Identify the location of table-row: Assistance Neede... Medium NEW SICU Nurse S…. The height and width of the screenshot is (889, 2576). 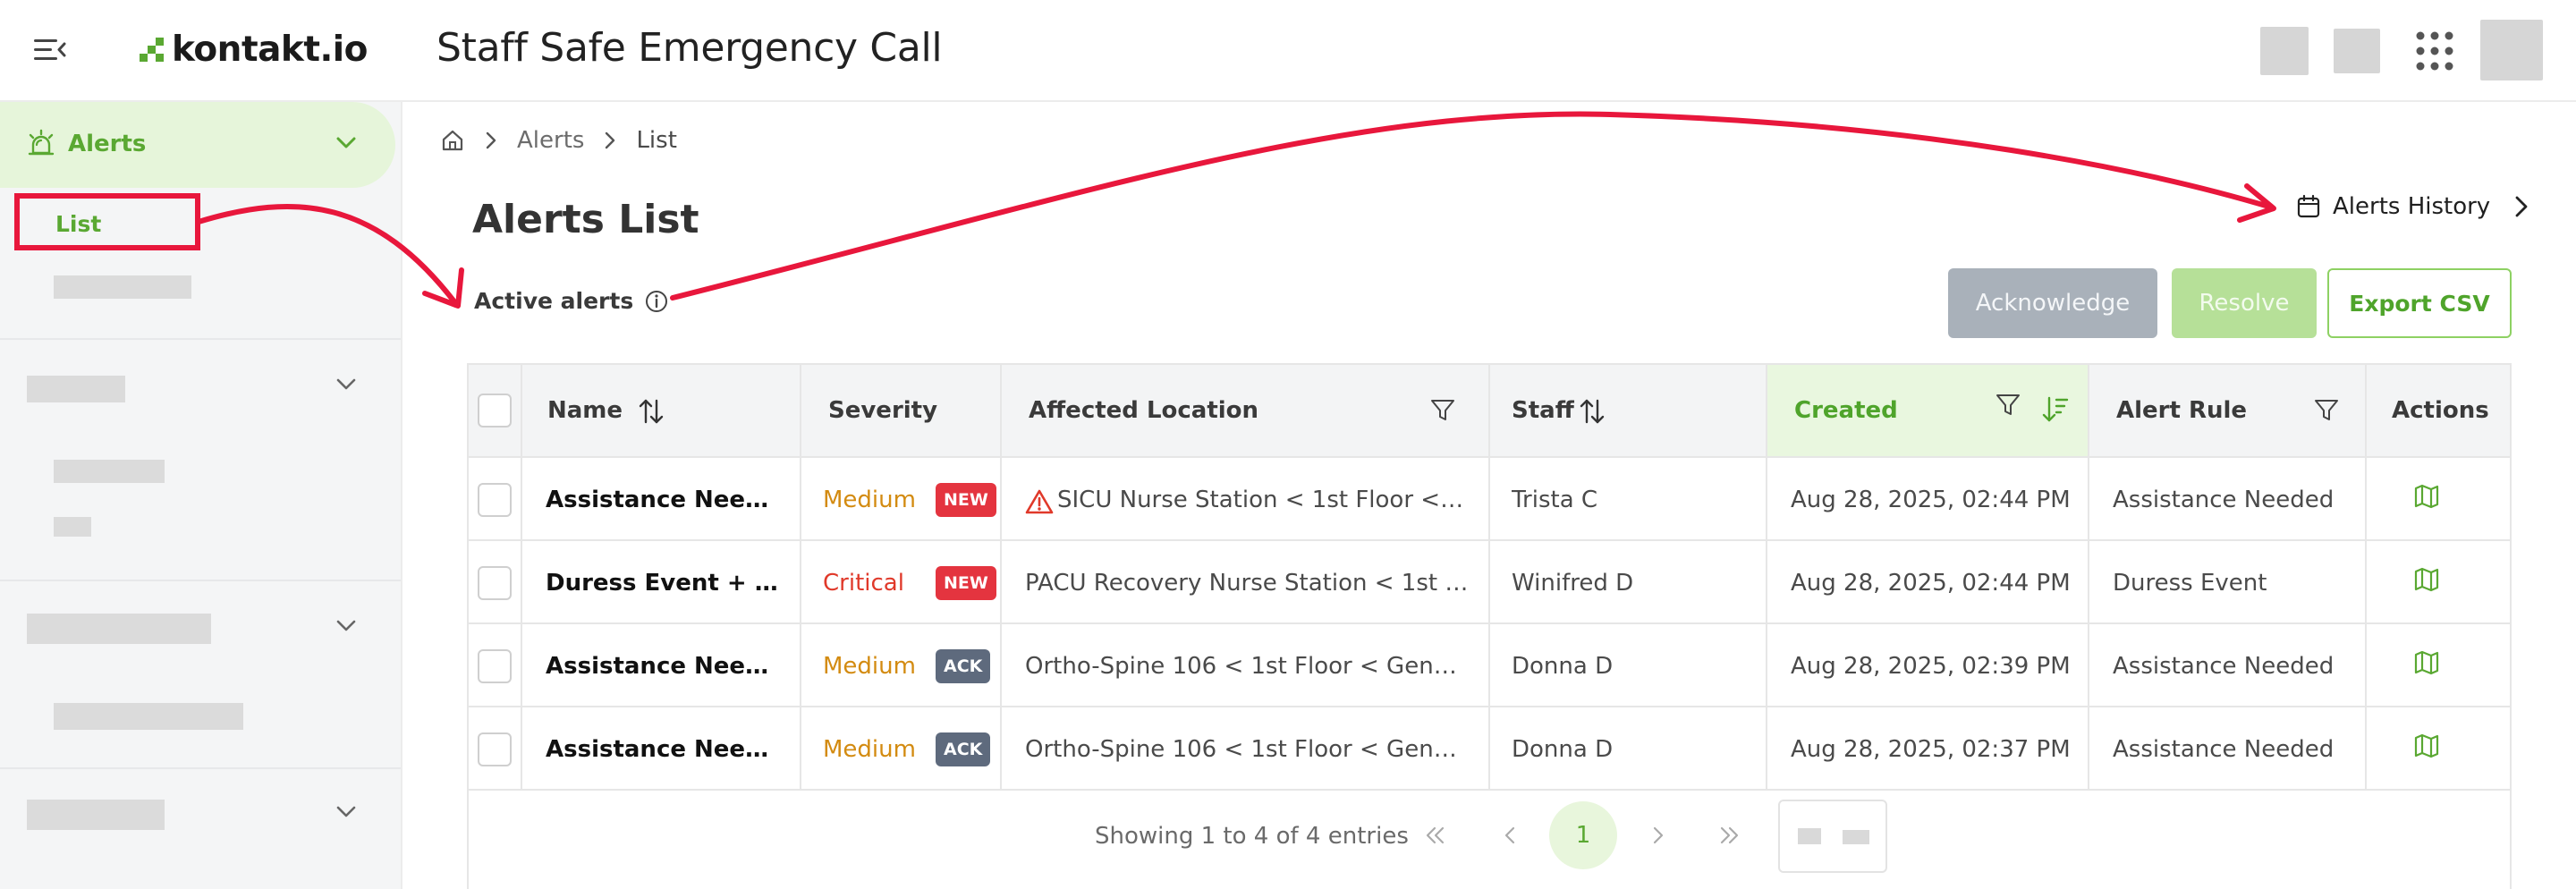
(1489, 499).